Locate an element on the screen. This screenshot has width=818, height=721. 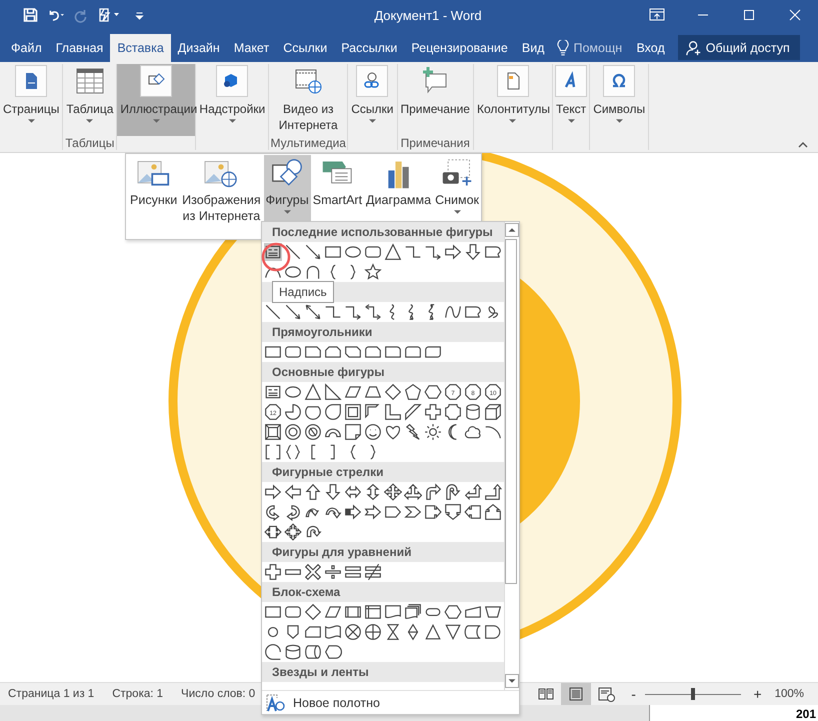
share-button: Общий доступ is located at coordinates (739, 47).